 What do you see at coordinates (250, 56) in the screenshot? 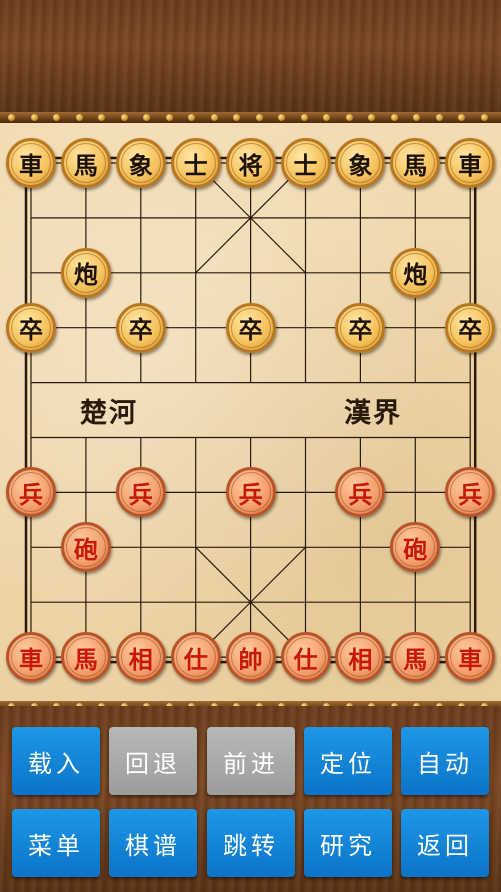
I see `top-wood-panel` at bounding box center [250, 56].